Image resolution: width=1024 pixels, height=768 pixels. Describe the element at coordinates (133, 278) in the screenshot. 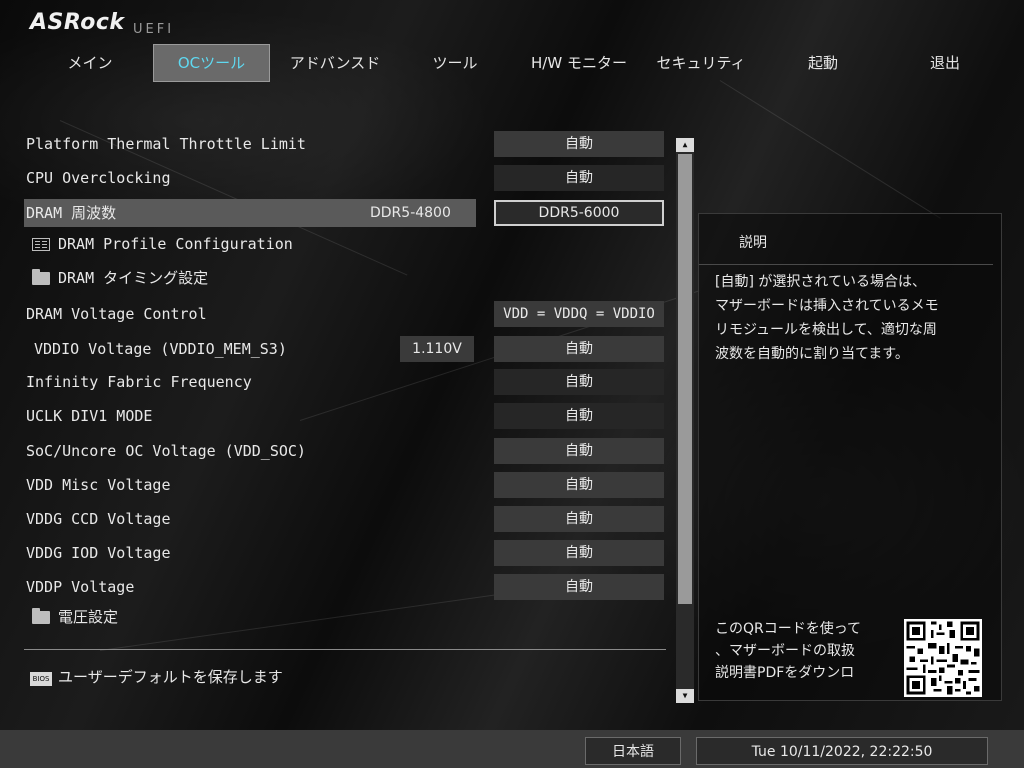

I see `submenu-text: DRAM タイミング設定` at that location.